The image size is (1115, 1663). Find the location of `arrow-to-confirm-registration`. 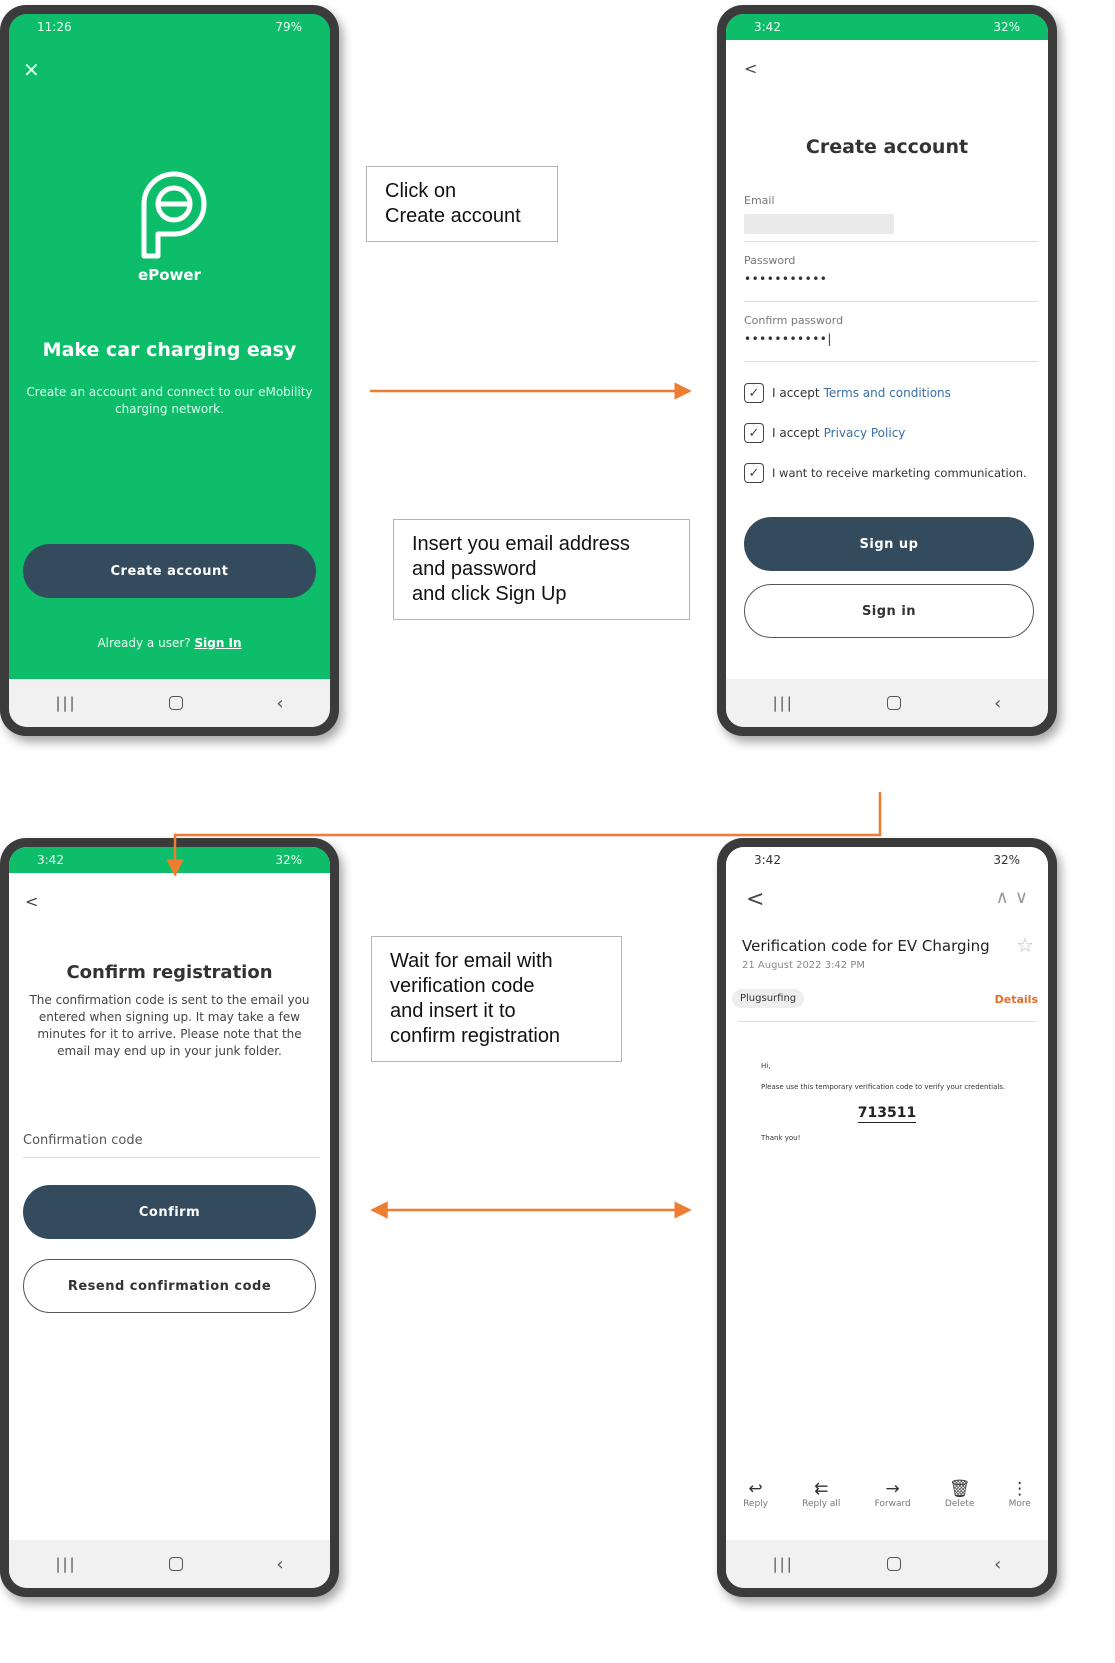

arrow-to-confirm-registration is located at coordinates (524, 834).